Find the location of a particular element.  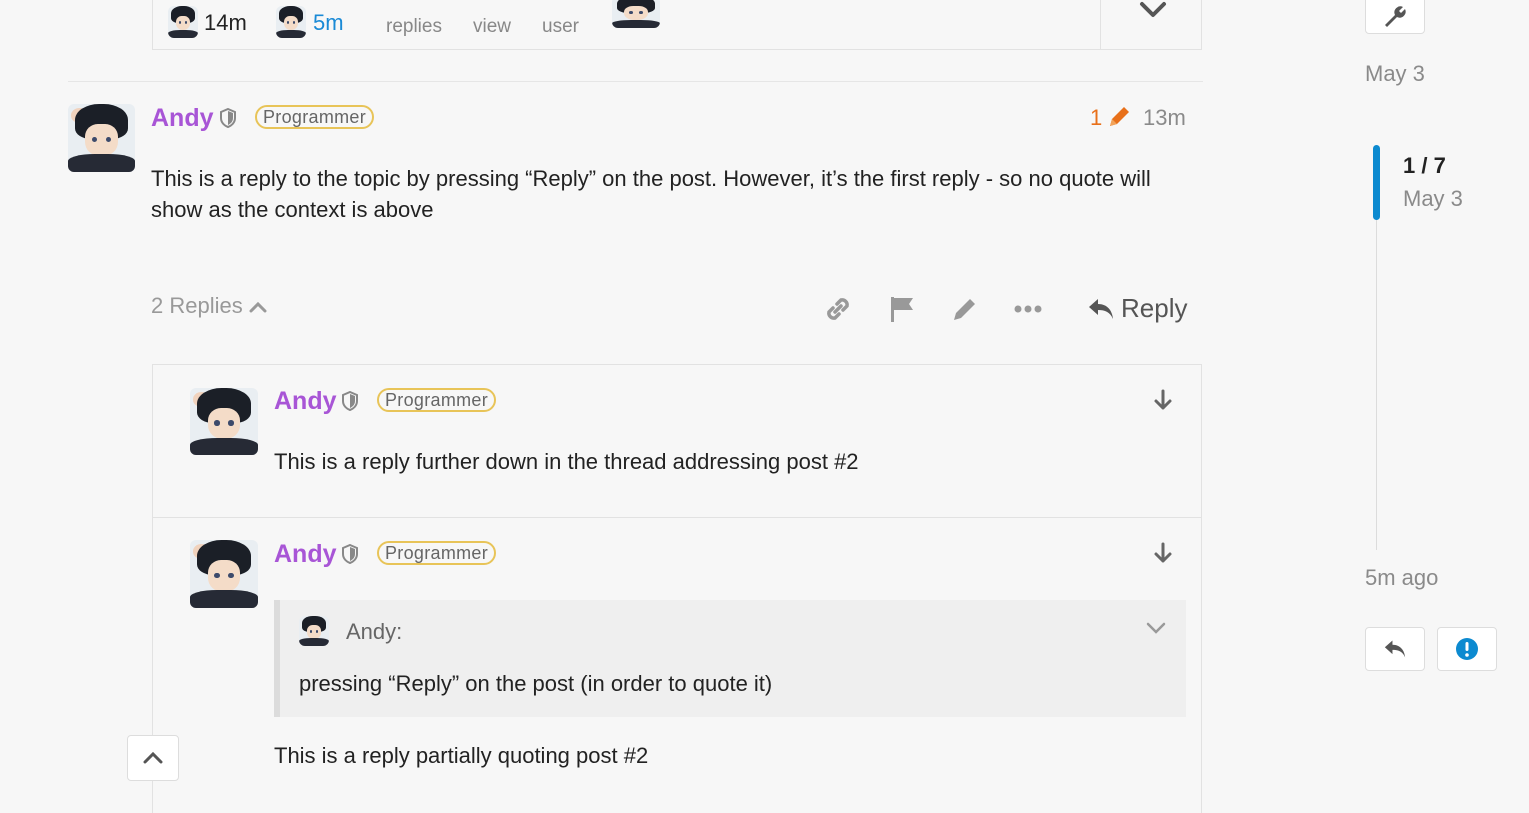

quote-author: Andy: is located at coordinates (374, 631).